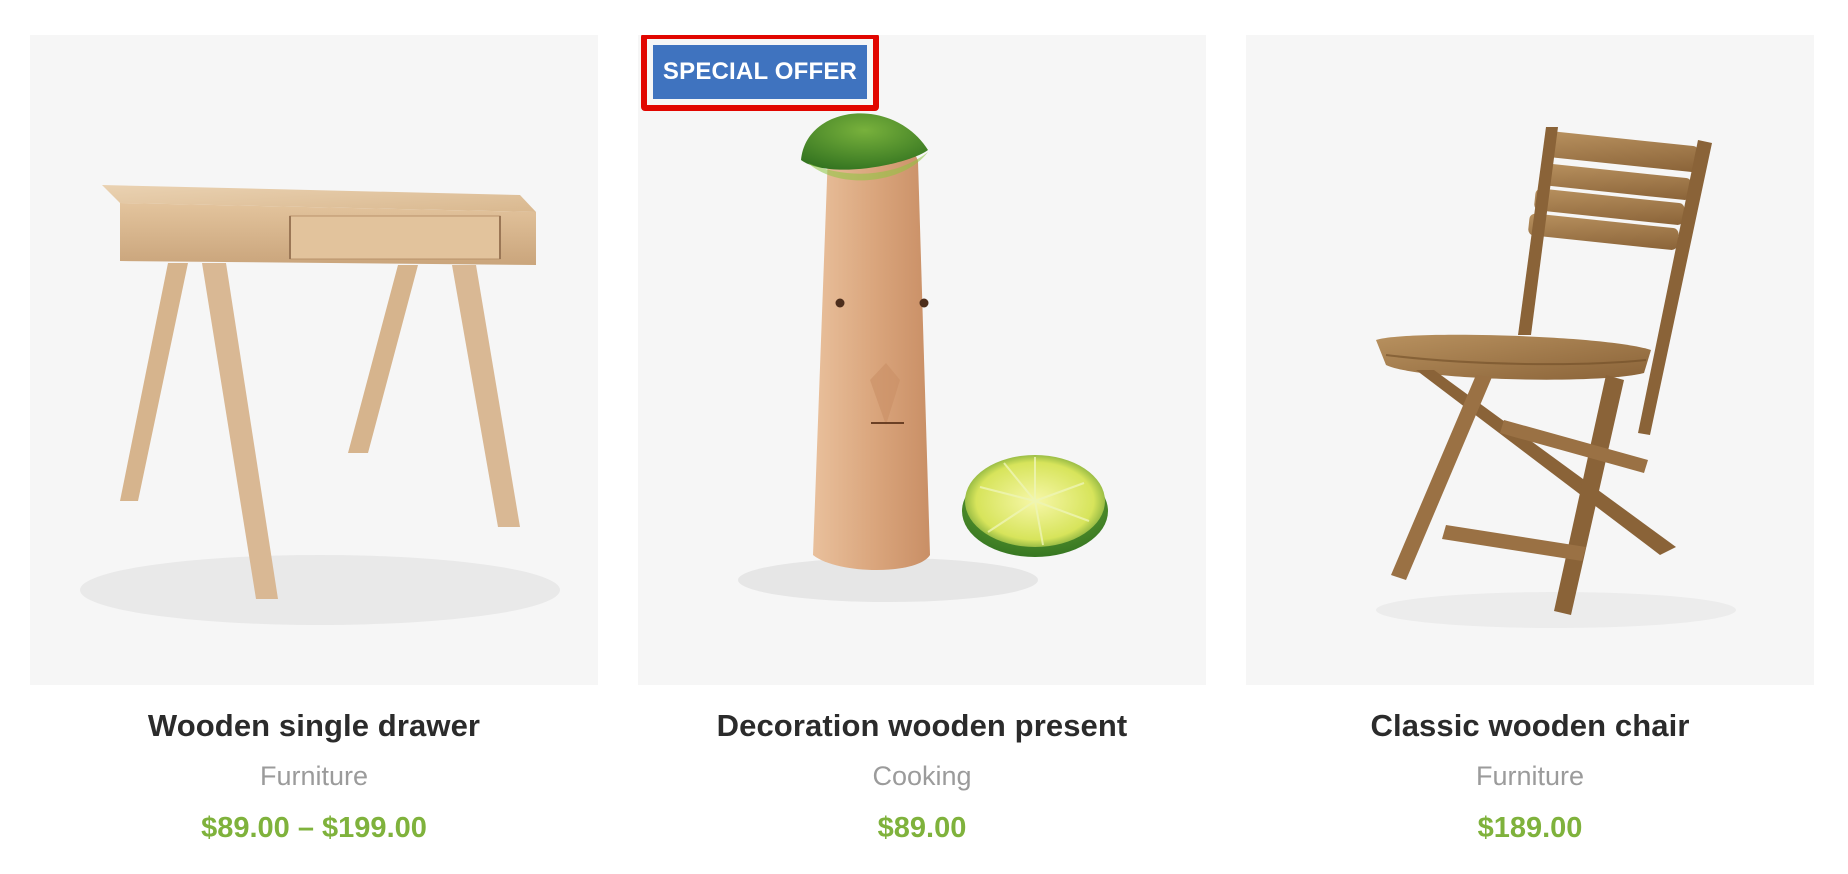 Image resolution: width=1848 pixels, height=874 pixels. Describe the element at coordinates (1530, 827) in the screenshot. I see `product-price: $189.00` at that location.